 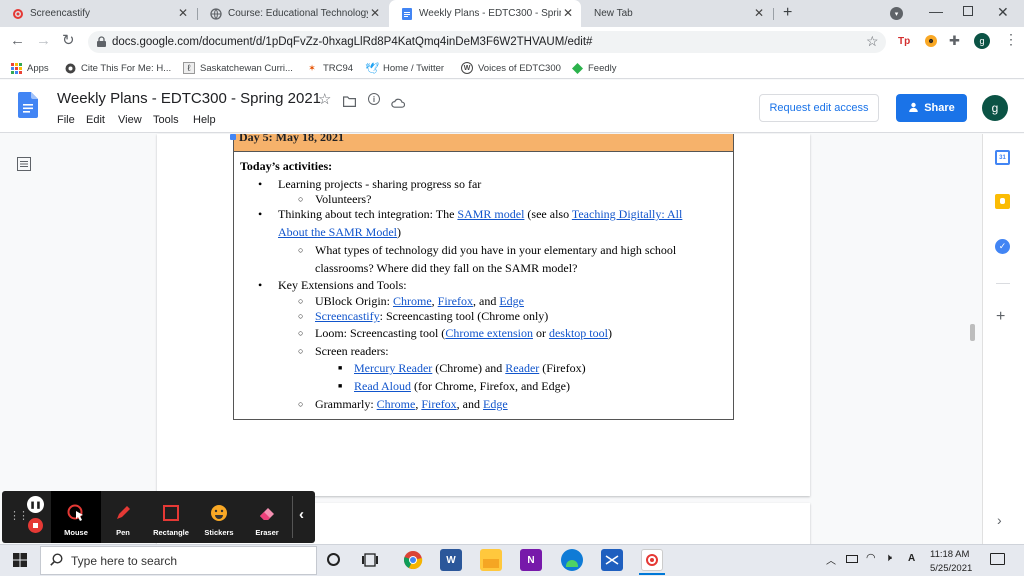 I want to click on ublock-firefox-link: Firefox, so click(x=455, y=301).